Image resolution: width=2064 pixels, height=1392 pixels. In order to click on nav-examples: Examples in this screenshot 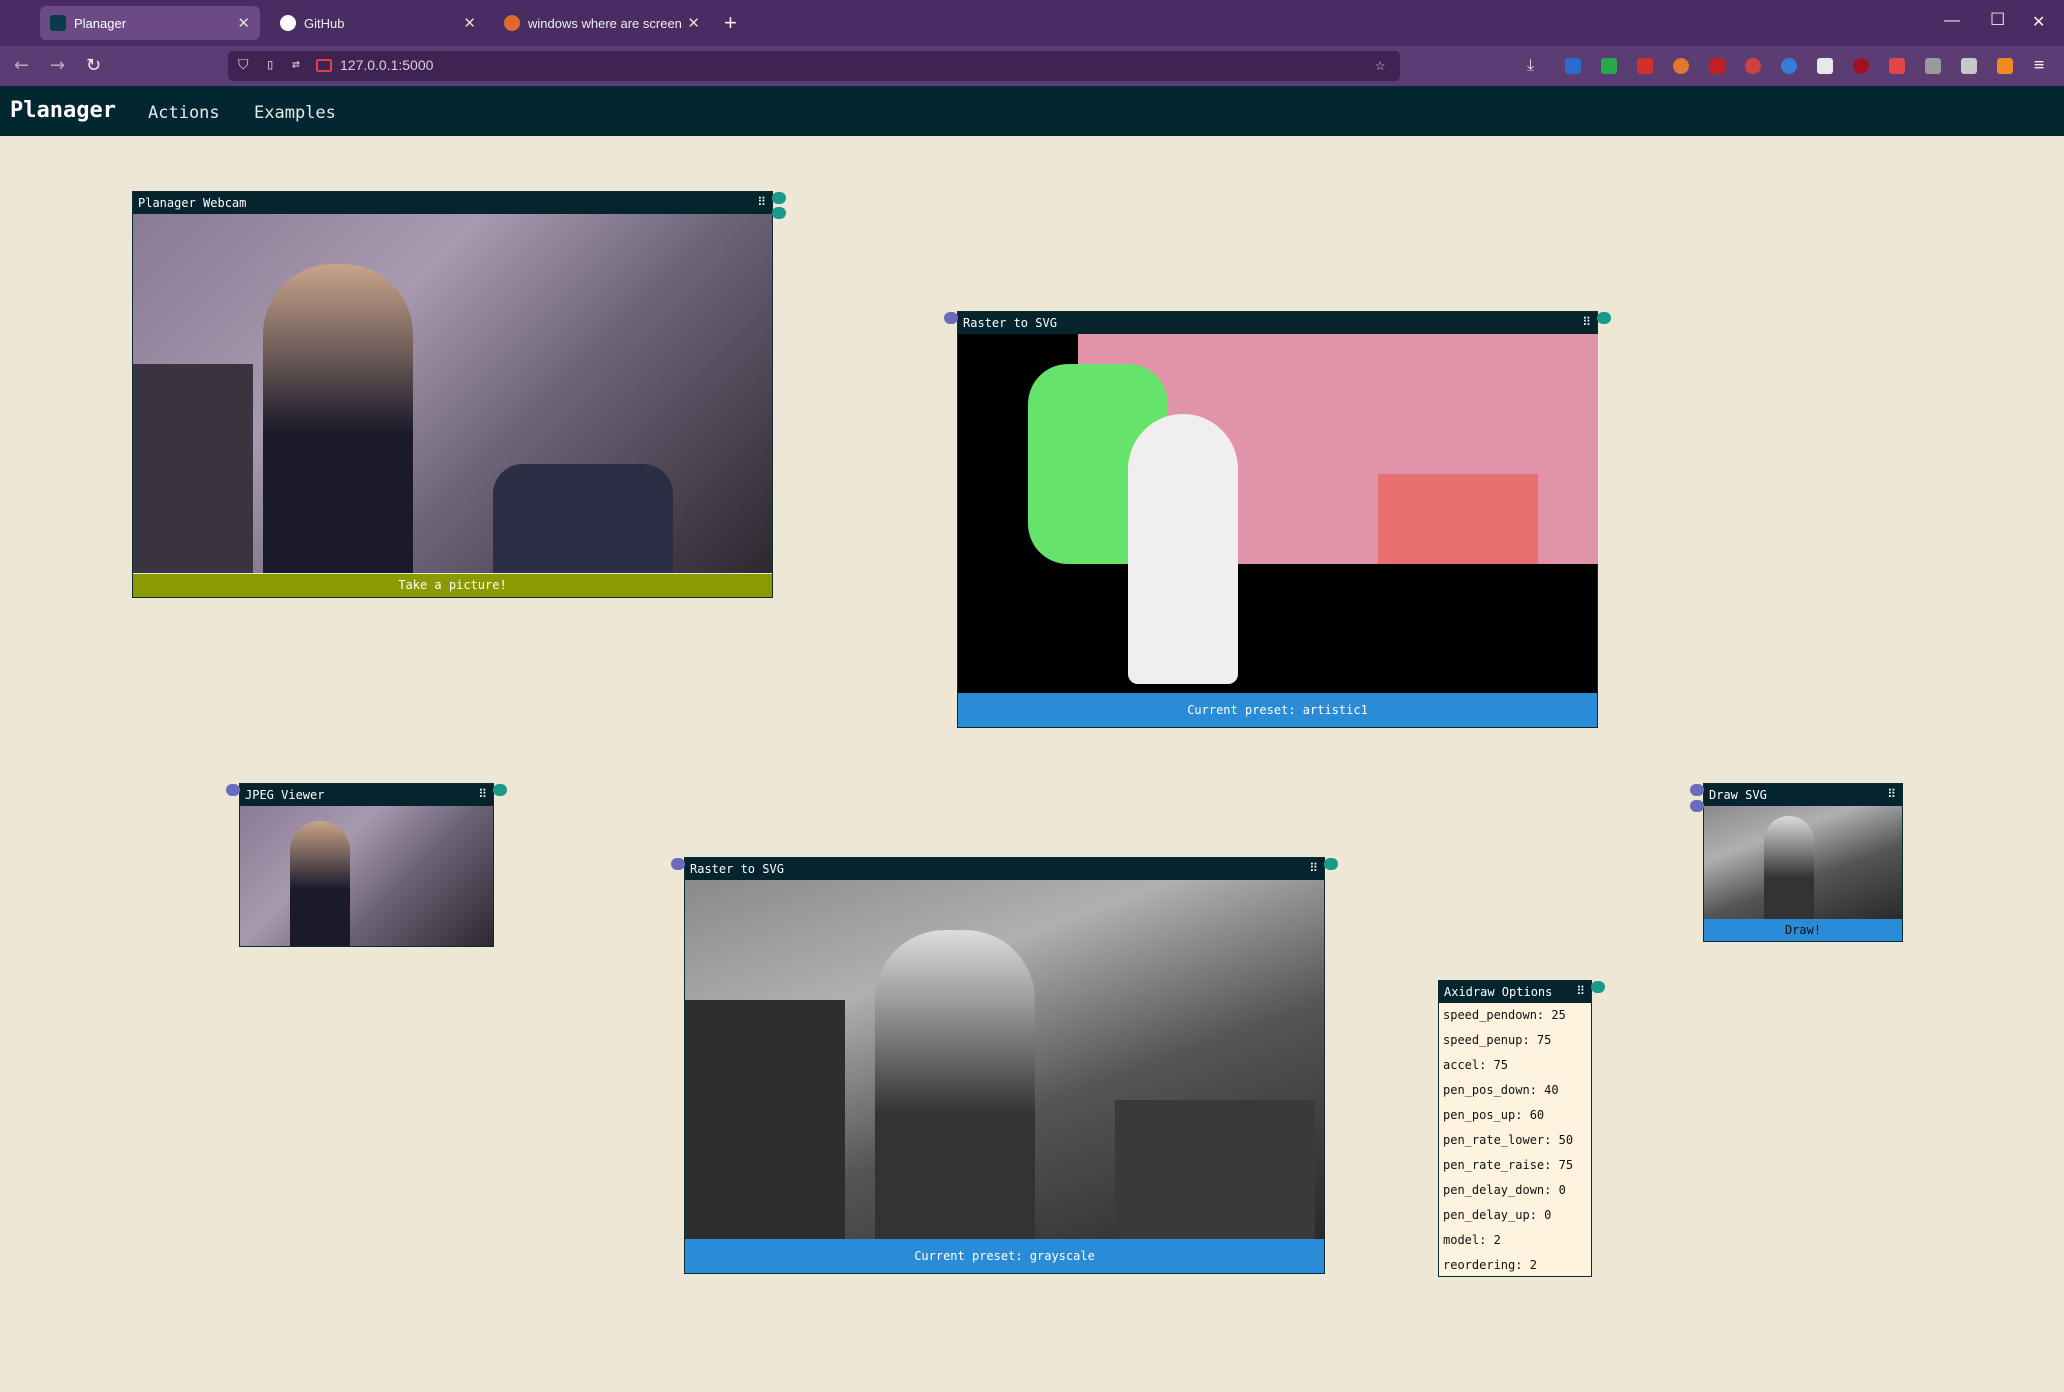, I will do `click(295, 113)`.